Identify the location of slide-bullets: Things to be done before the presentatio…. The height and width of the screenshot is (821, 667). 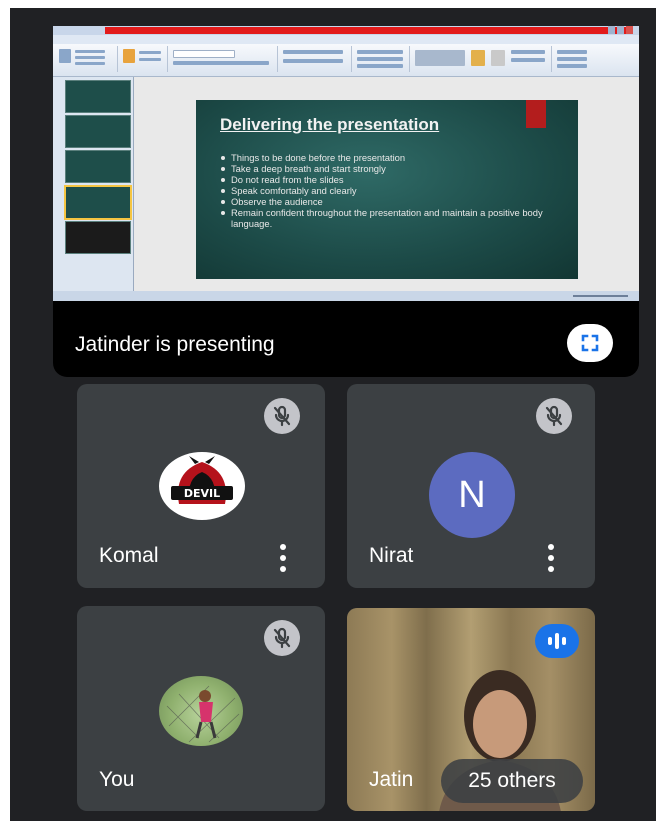
(390, 190).